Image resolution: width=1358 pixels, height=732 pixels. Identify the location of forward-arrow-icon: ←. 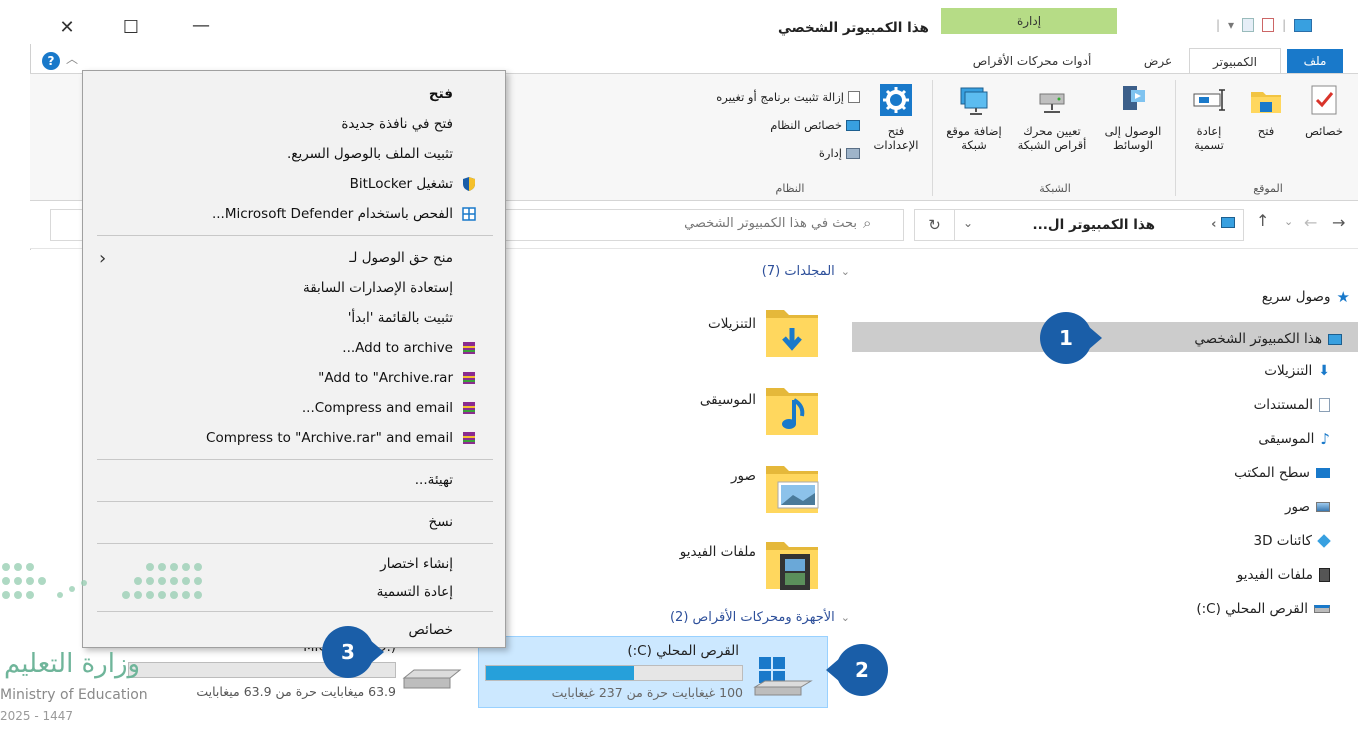
(1310, 222).